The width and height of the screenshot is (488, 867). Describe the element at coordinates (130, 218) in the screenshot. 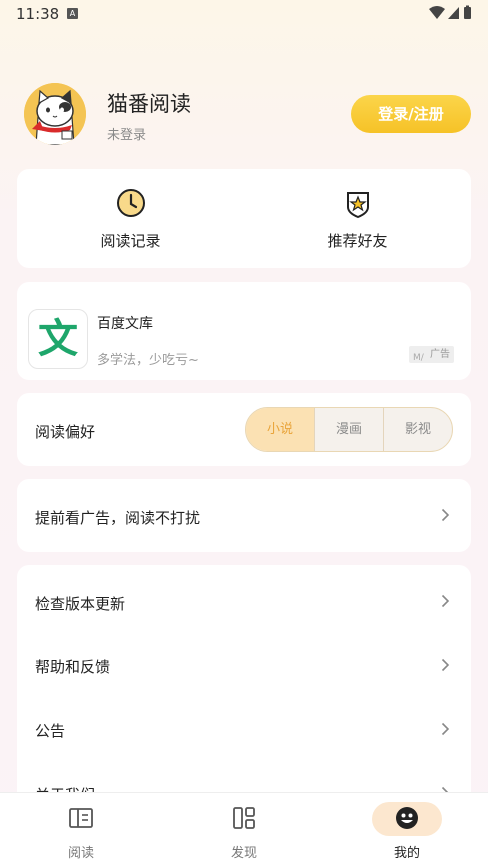

I see `reading-history-button: 阅读记录` at that location.